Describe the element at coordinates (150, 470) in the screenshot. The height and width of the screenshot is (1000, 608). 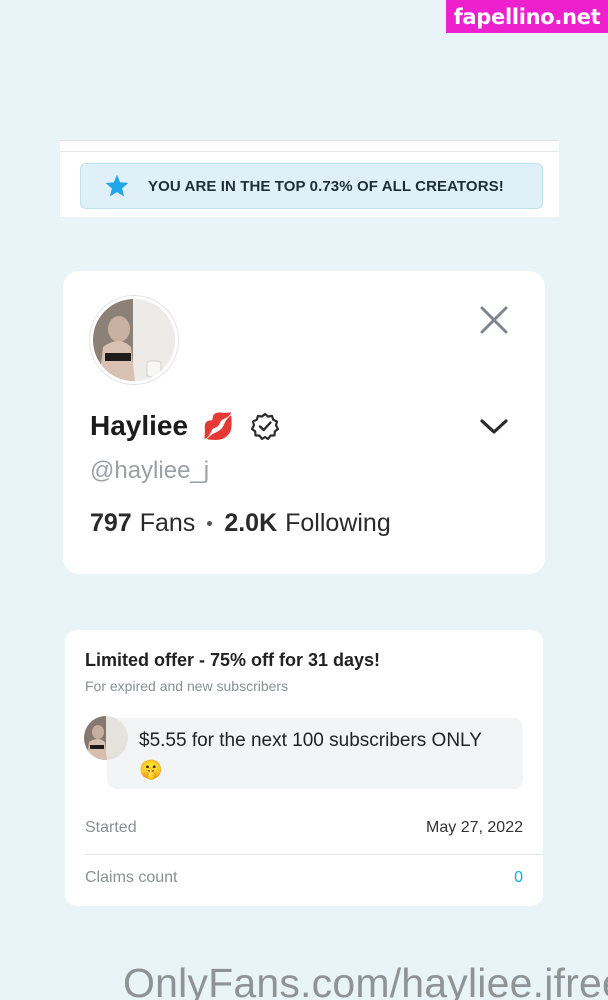
I see `profile-handle: @hayliee_j` at that location.